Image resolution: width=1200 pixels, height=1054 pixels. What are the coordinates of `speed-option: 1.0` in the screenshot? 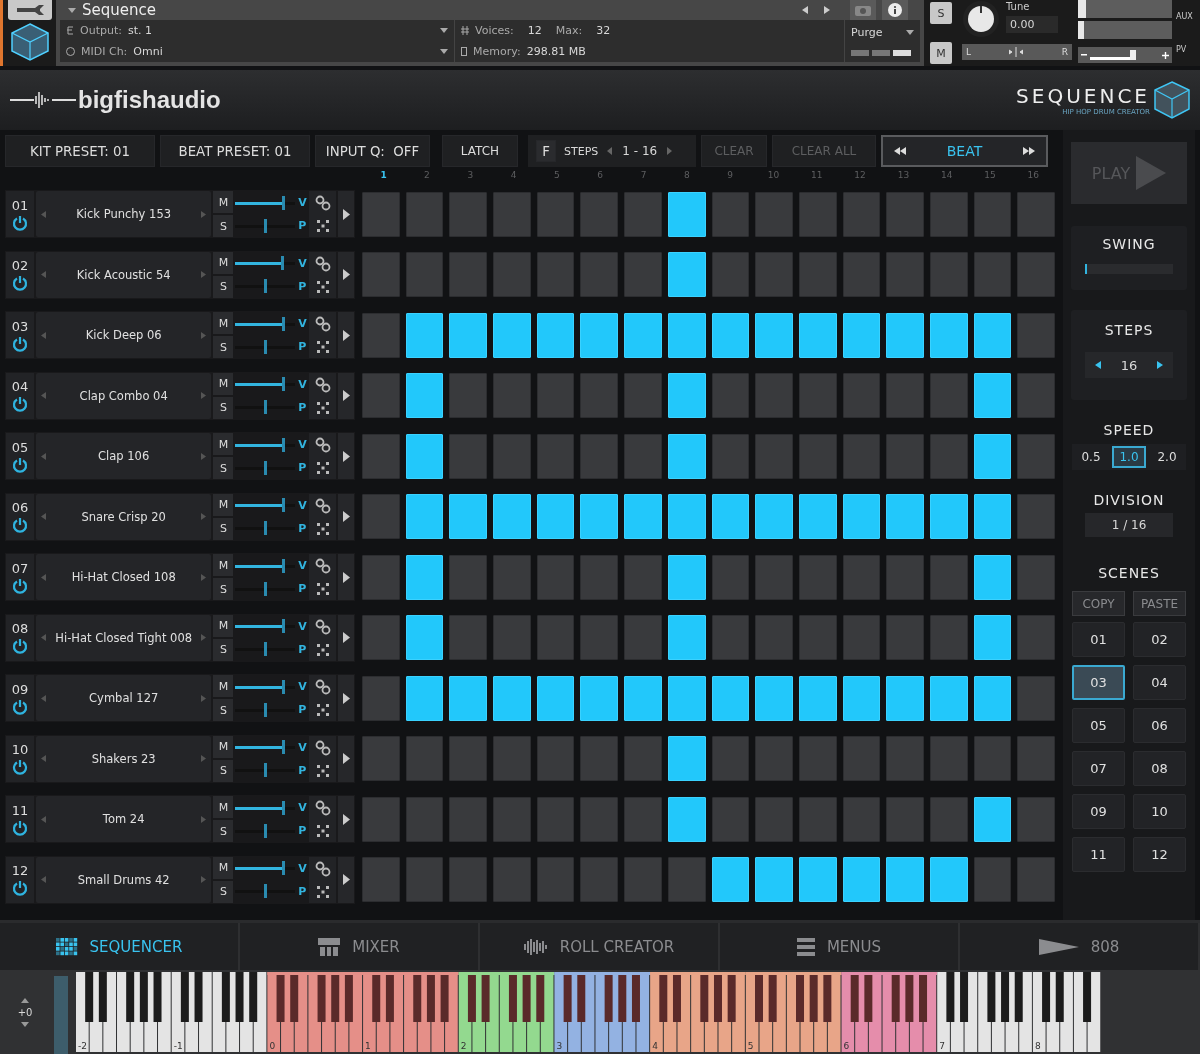 It's located at (1129, 457).